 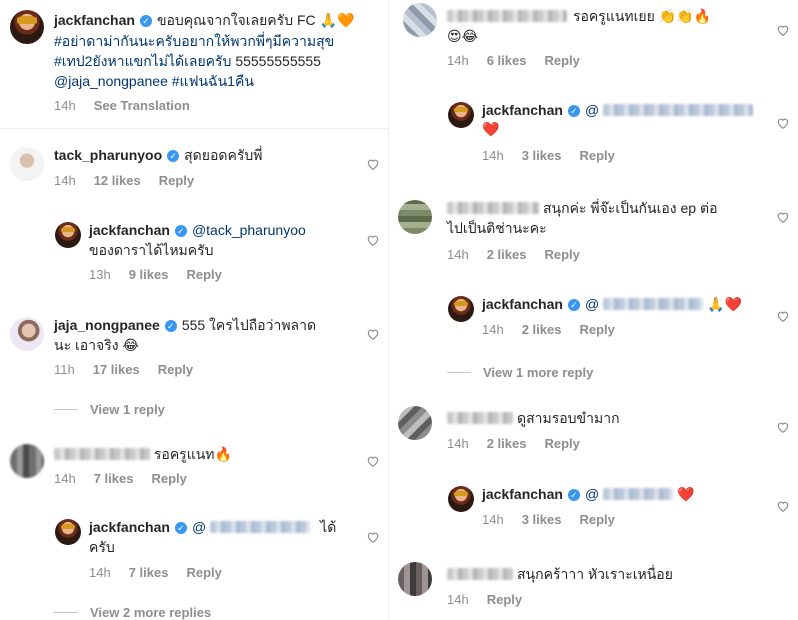 What do you see at coordinates (64, 369) in the screenshot?
I see `comment-time: 11h` at bounding box center [64, 369].